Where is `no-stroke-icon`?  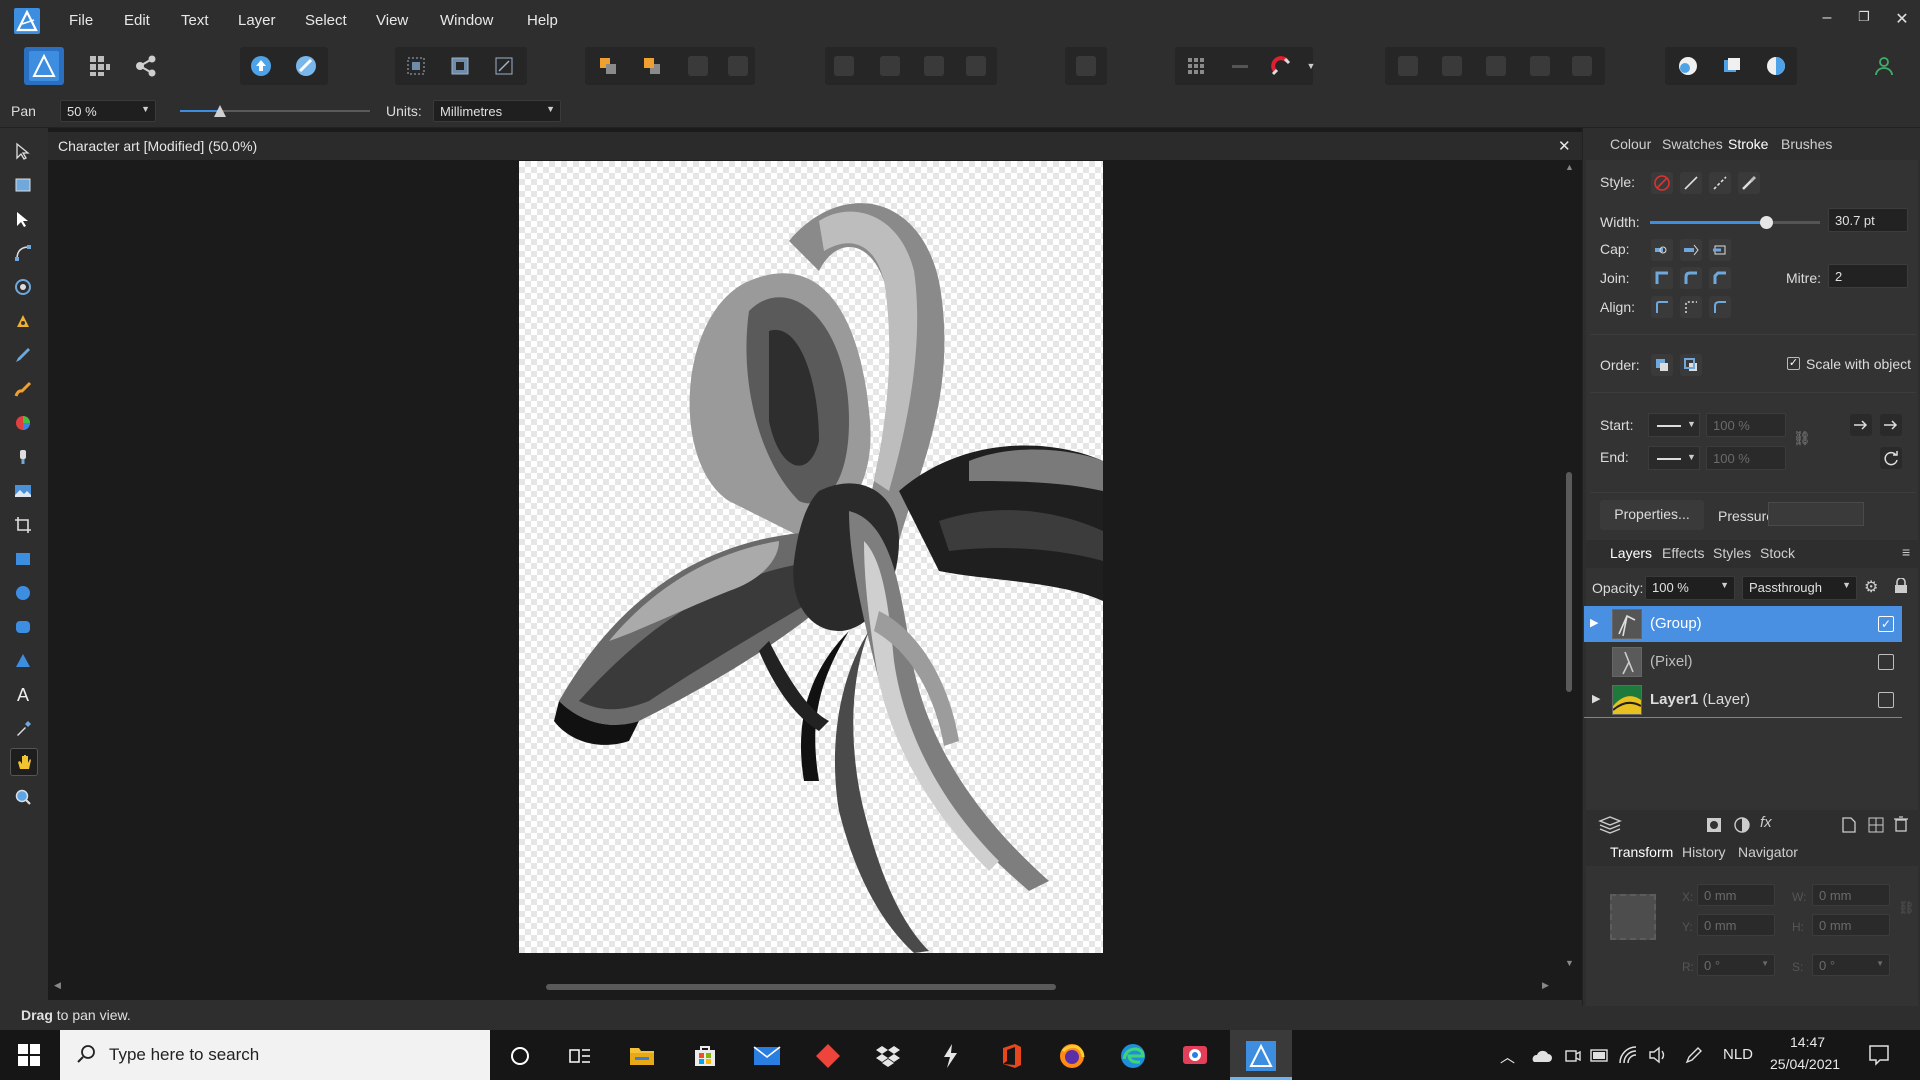
no-stroke-icon is located at coordinates (1662, 183).